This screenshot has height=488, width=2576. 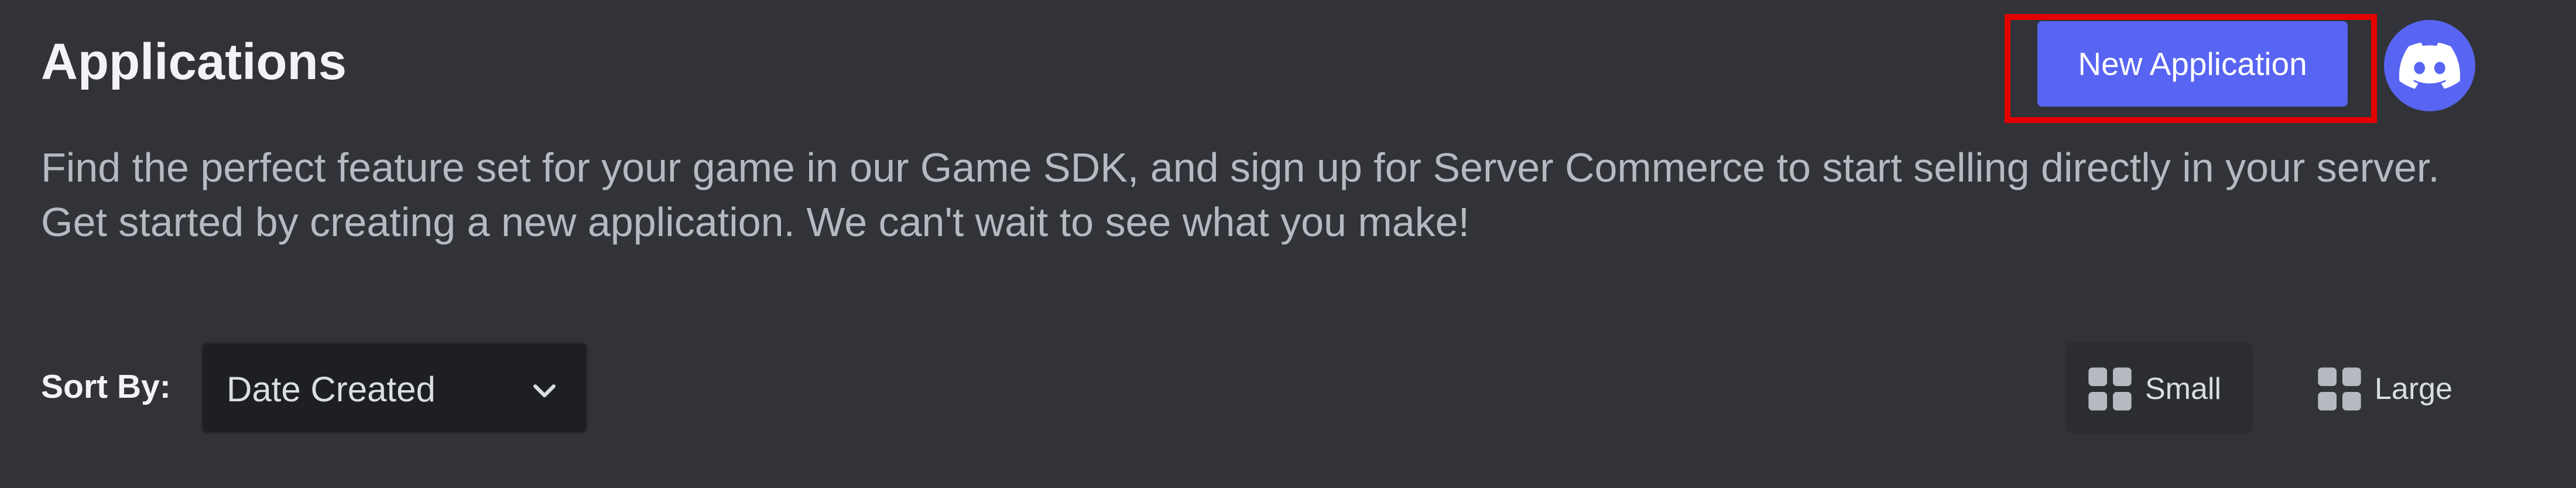 I want to click on discord-logo-icon, so click(x=2429, y=65).